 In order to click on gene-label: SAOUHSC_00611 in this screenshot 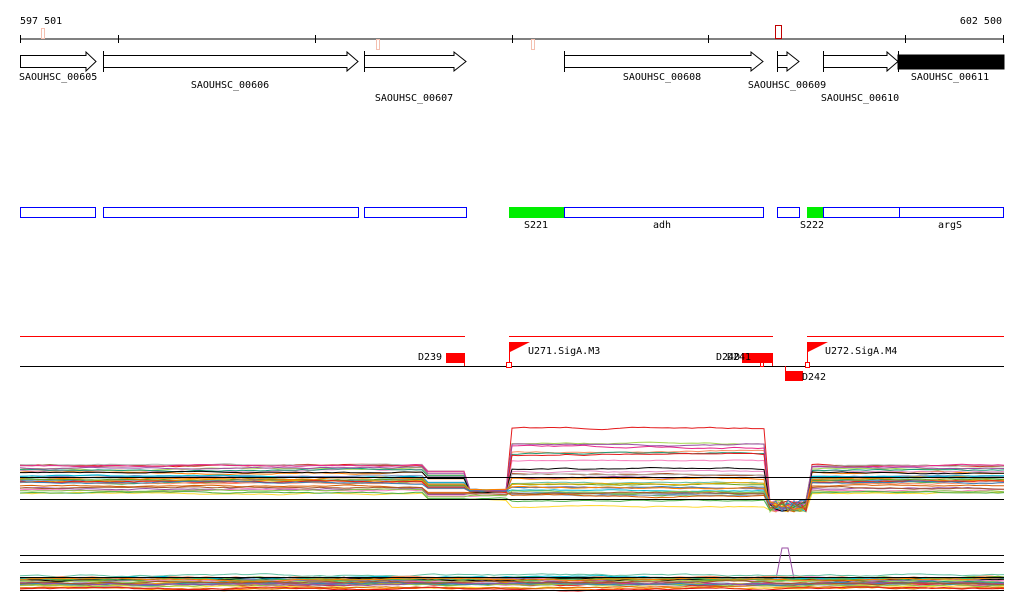, I will do `click(950, 77)`.